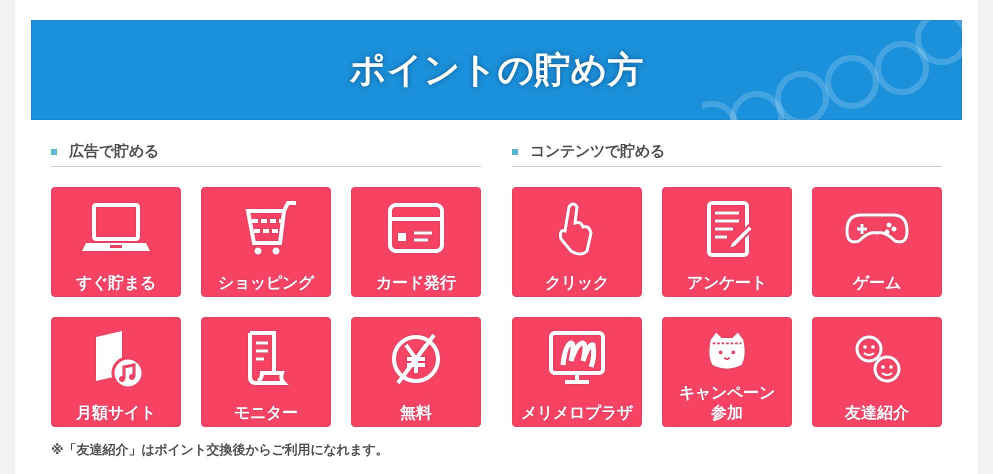 This screenshot has width=993, height=474. What do you see at coordinates (266, 413) in the screenshot?
I see `tile-label: モニター` at bounding box center [266, 413].